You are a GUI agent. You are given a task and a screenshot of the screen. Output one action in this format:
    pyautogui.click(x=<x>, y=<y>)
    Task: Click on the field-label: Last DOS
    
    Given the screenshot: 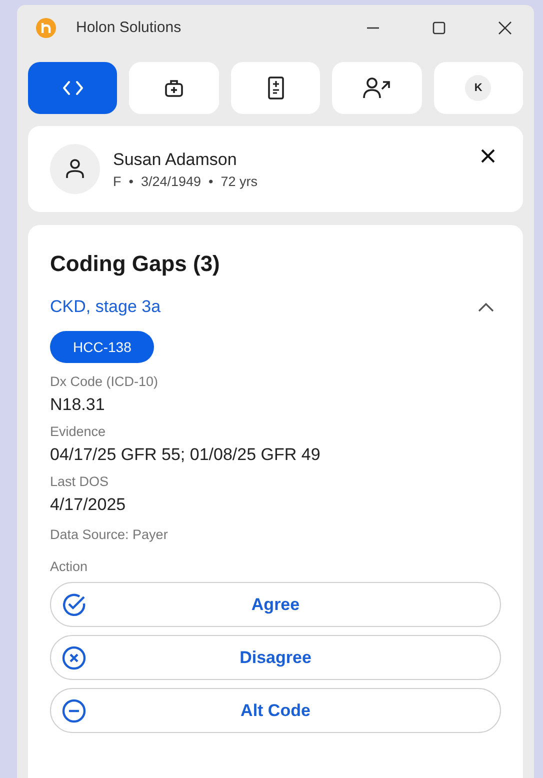 What is the action you would take?
    pyautogui.click(x=80, y=481)
    